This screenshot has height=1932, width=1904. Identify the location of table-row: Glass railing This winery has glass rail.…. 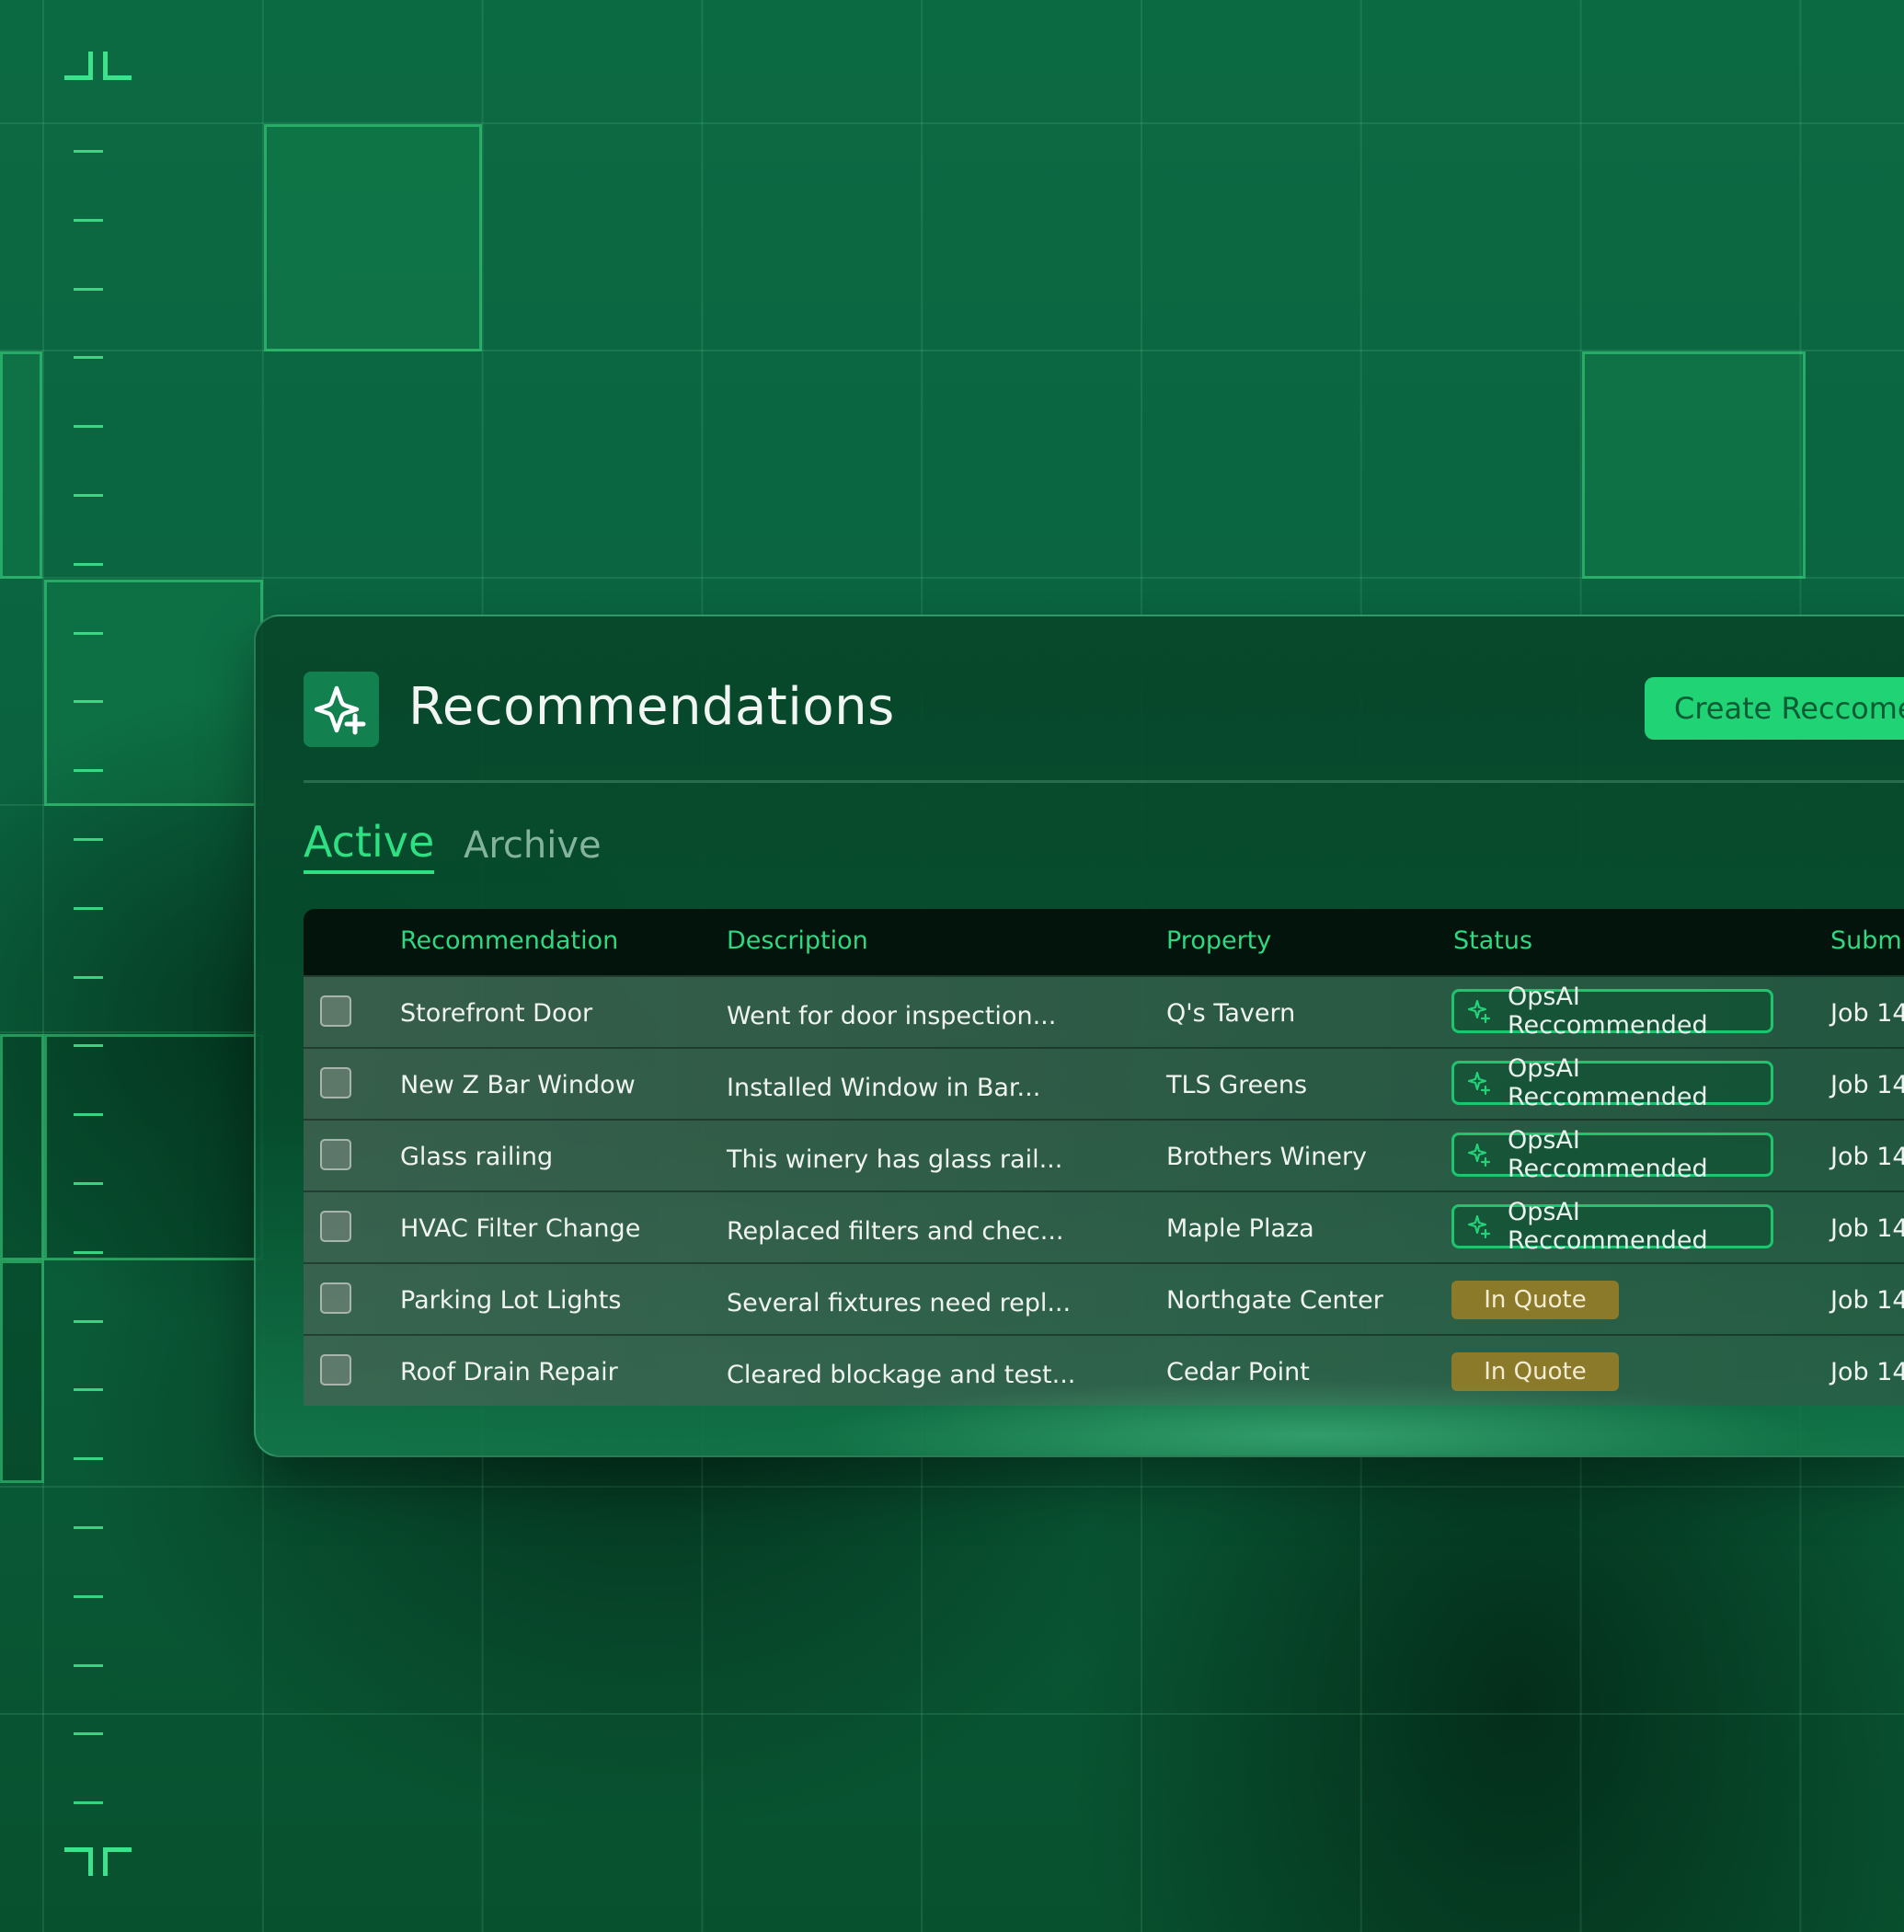
(1104, 1154).